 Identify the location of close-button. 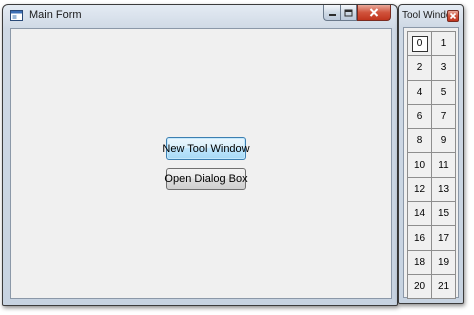
(374, 13).